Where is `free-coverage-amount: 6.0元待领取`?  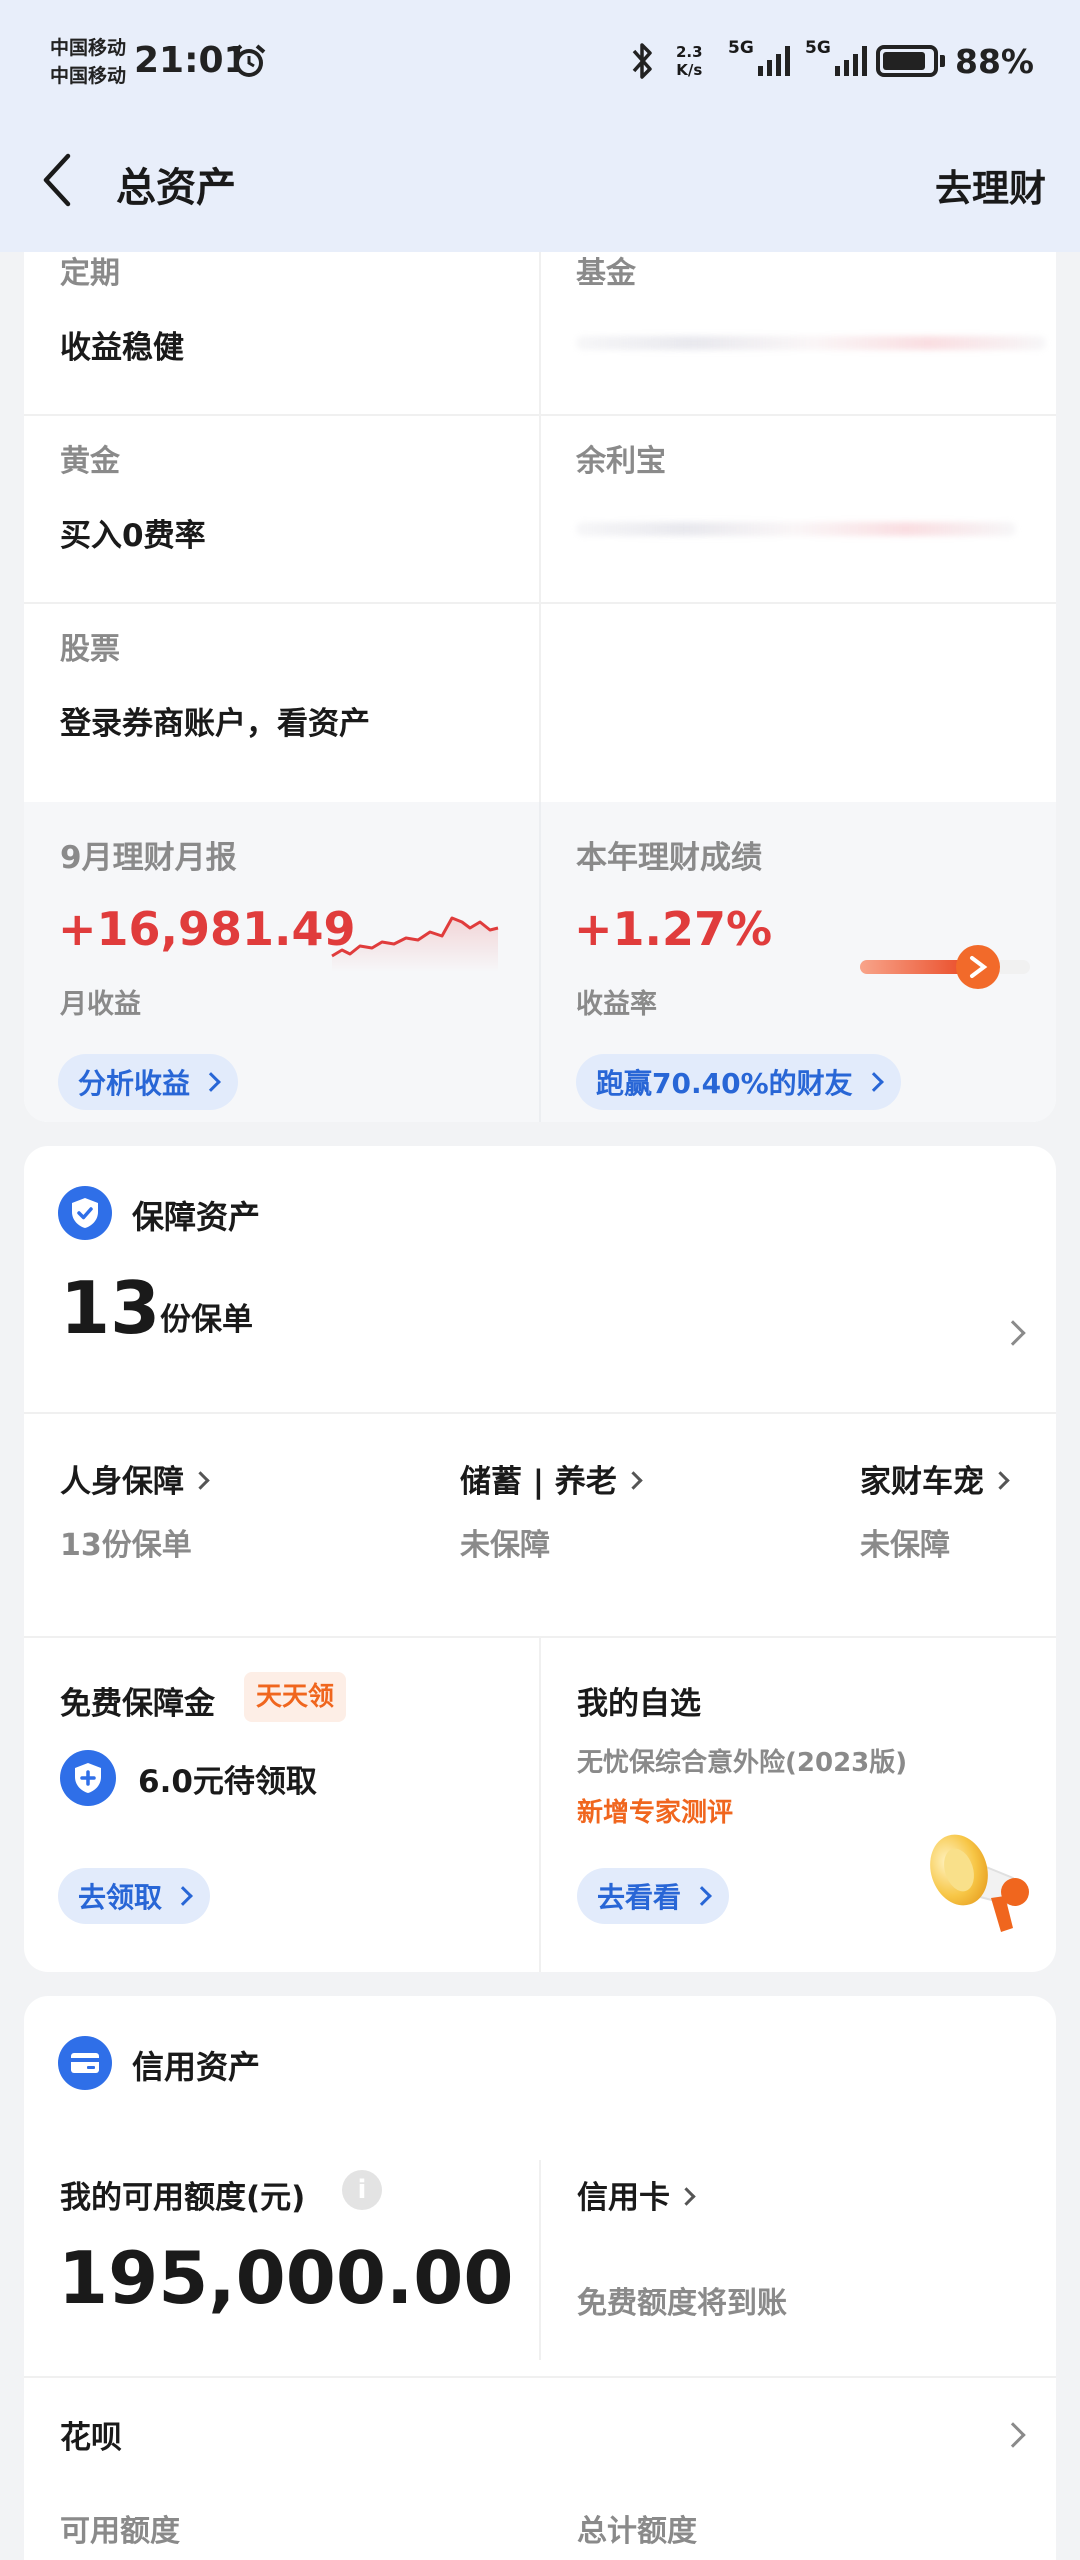 free-coverage-amount: 6.0元待领取 is located at coordinates (227, 1782).